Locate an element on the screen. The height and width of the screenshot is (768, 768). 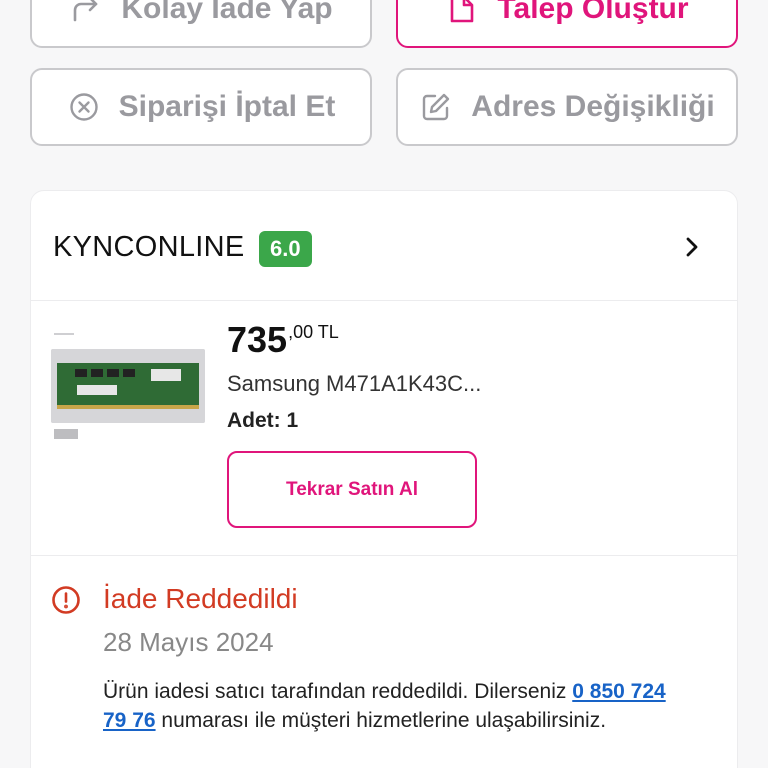
thumb-indicator is located at coordinates (64, 334).